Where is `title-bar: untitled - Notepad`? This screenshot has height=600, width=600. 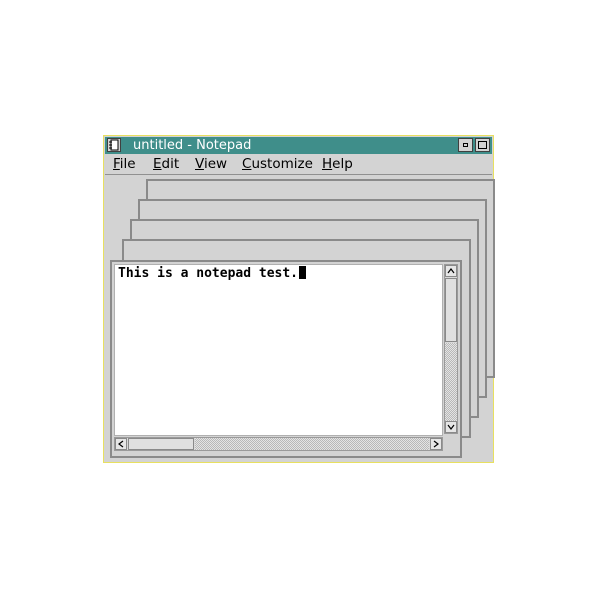
title-bar: untitled - Notepad is located at coordinates (298, 145).